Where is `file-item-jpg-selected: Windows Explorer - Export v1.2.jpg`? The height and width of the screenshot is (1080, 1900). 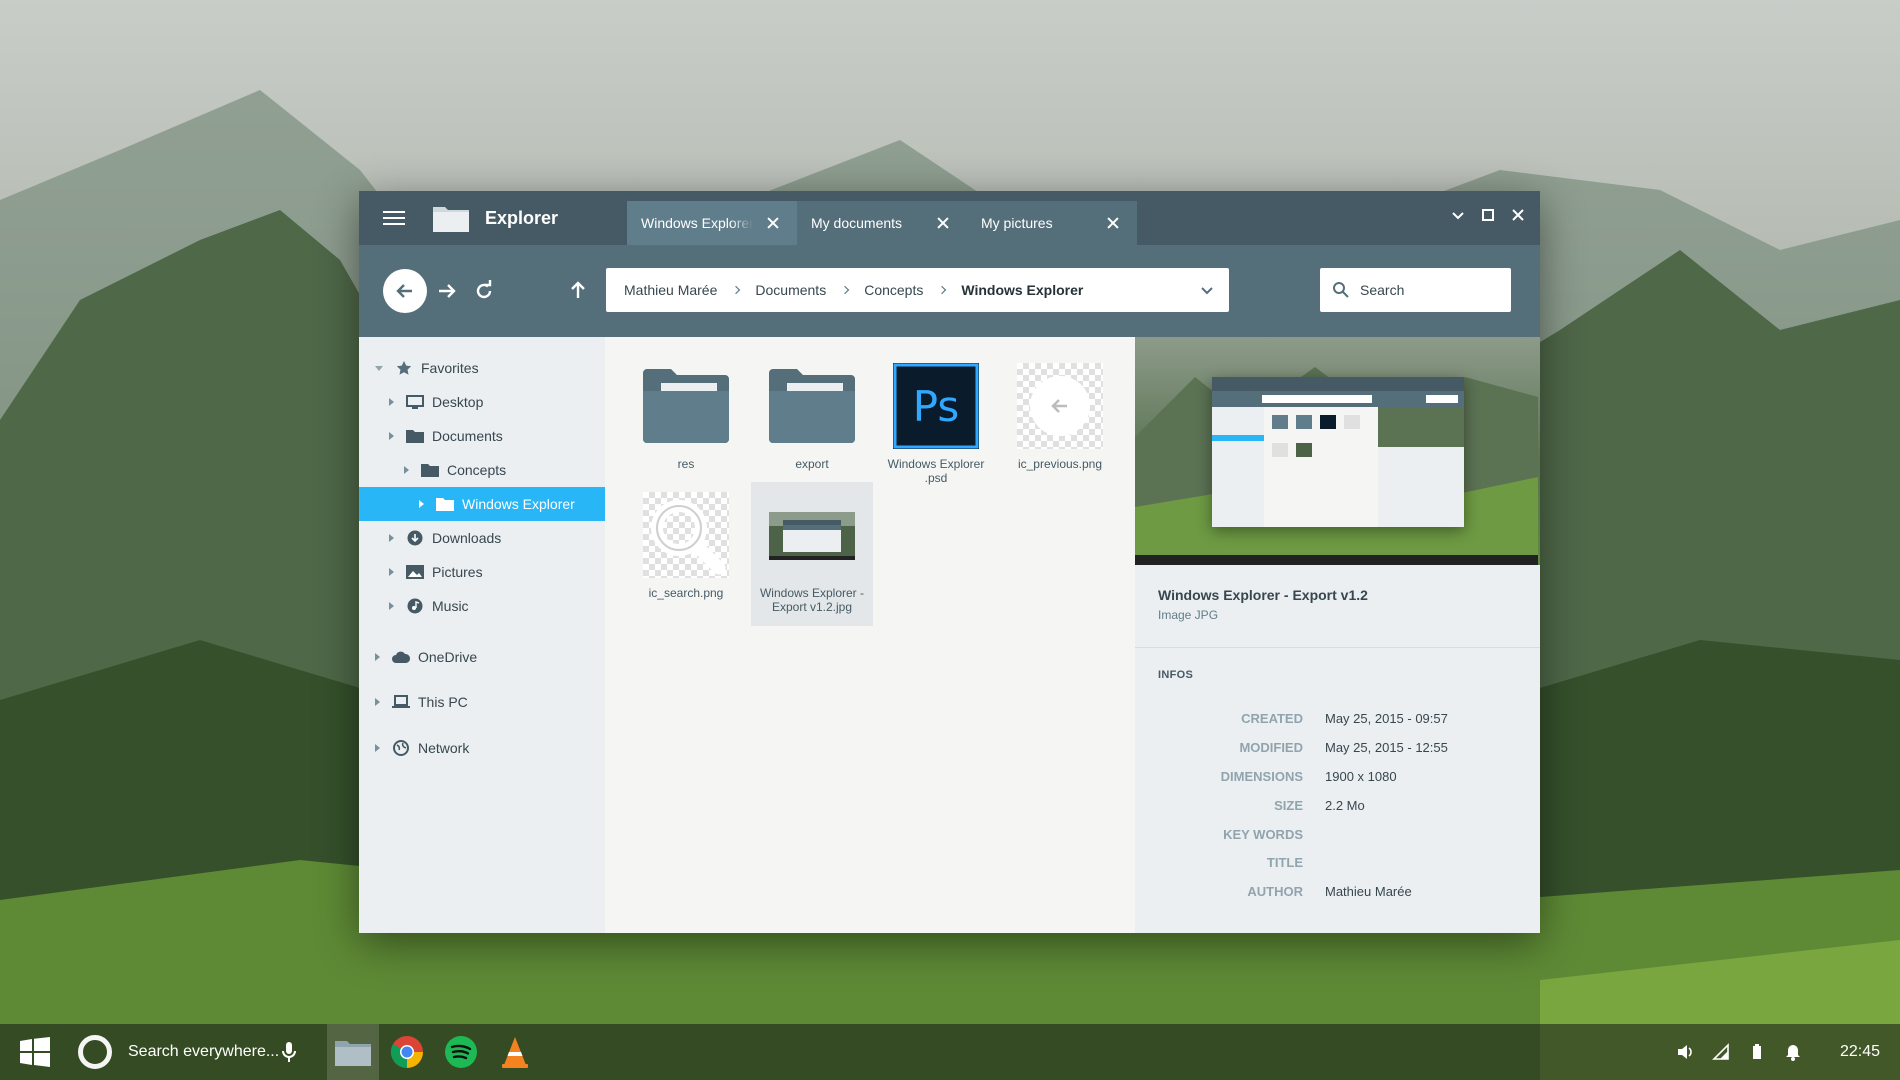 file-item-jpg-selected: Windows Explorer - Export v1.2.jpg is located at coordinates (812, 554).